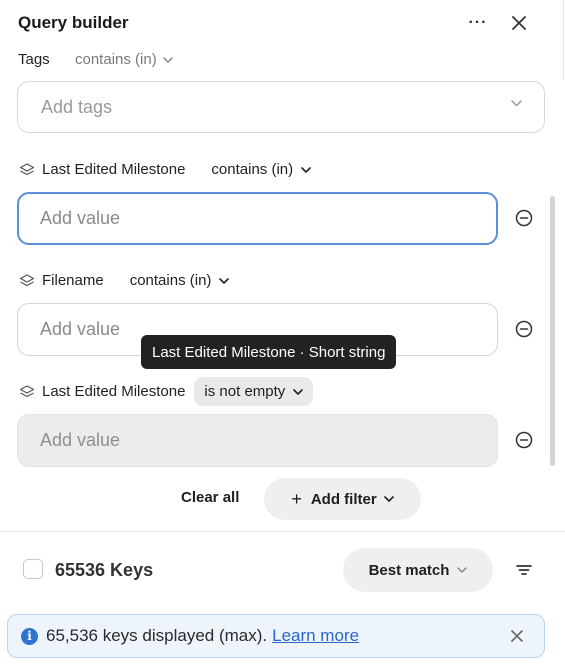 The image size is (565, 668). I want to click on filter-row-3-header: Last Edited Milestone is not empty, so click(166, 391).